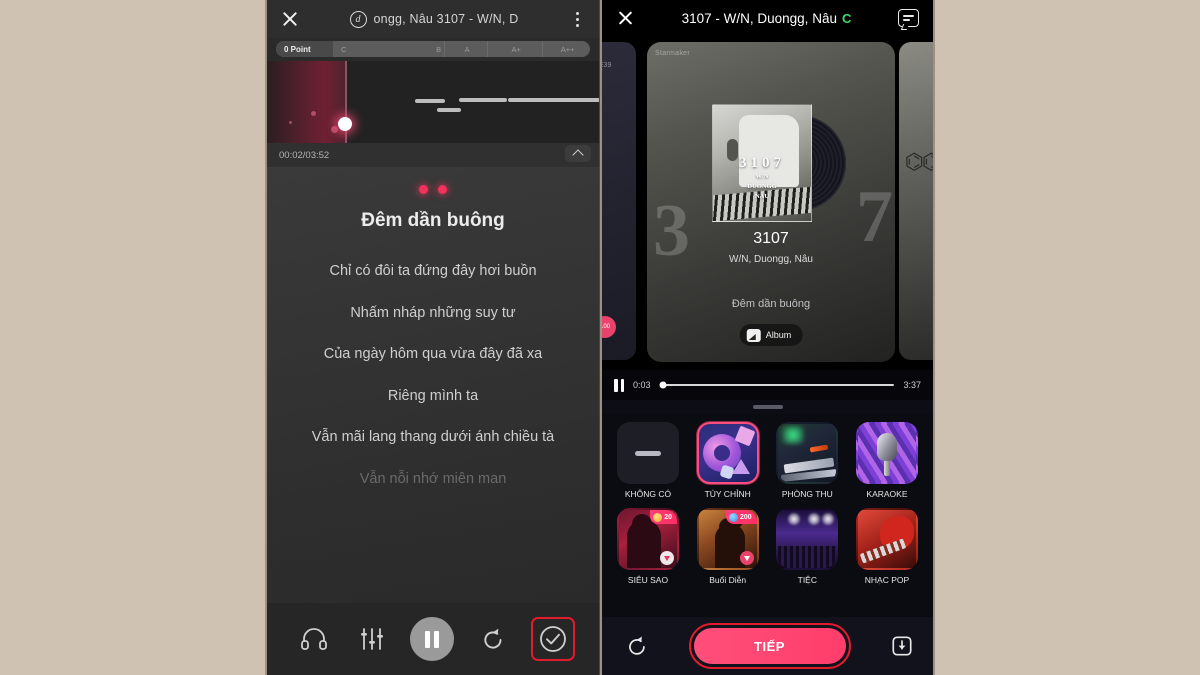  I want to click on lyric-line: Nhấm nháp những suy tư, so click(433, 312).